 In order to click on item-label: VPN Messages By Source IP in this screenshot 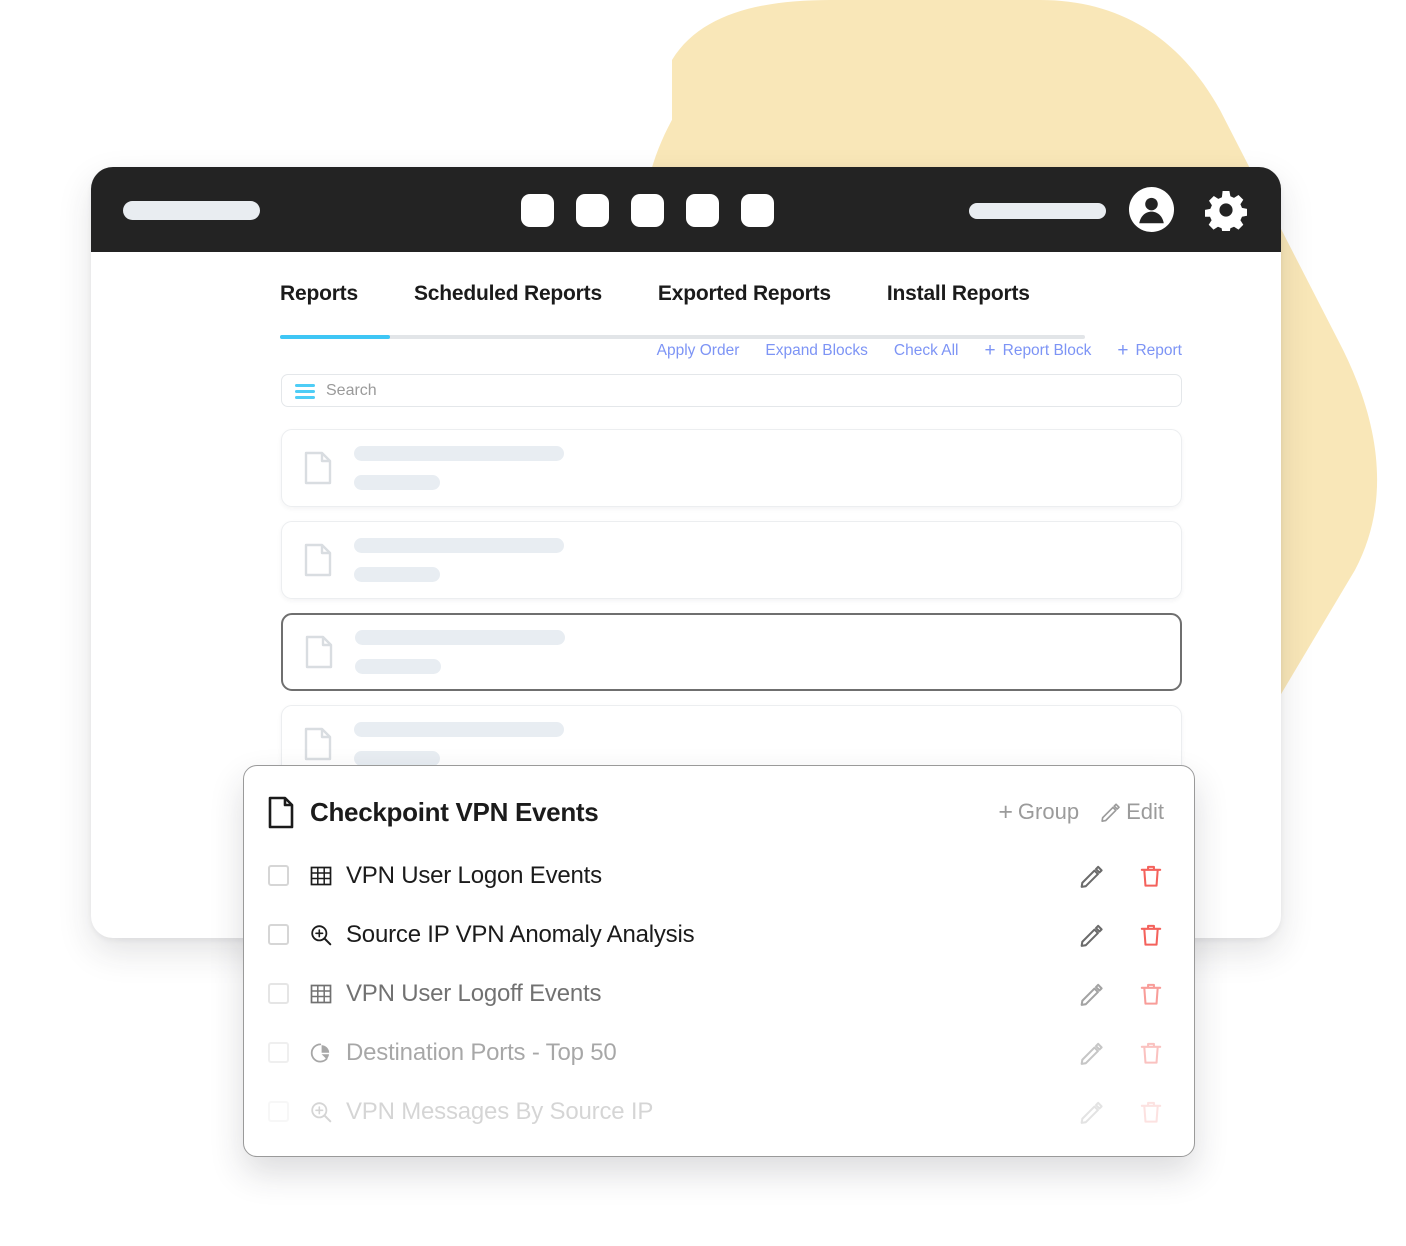, I will do `click(500, 1111)`.